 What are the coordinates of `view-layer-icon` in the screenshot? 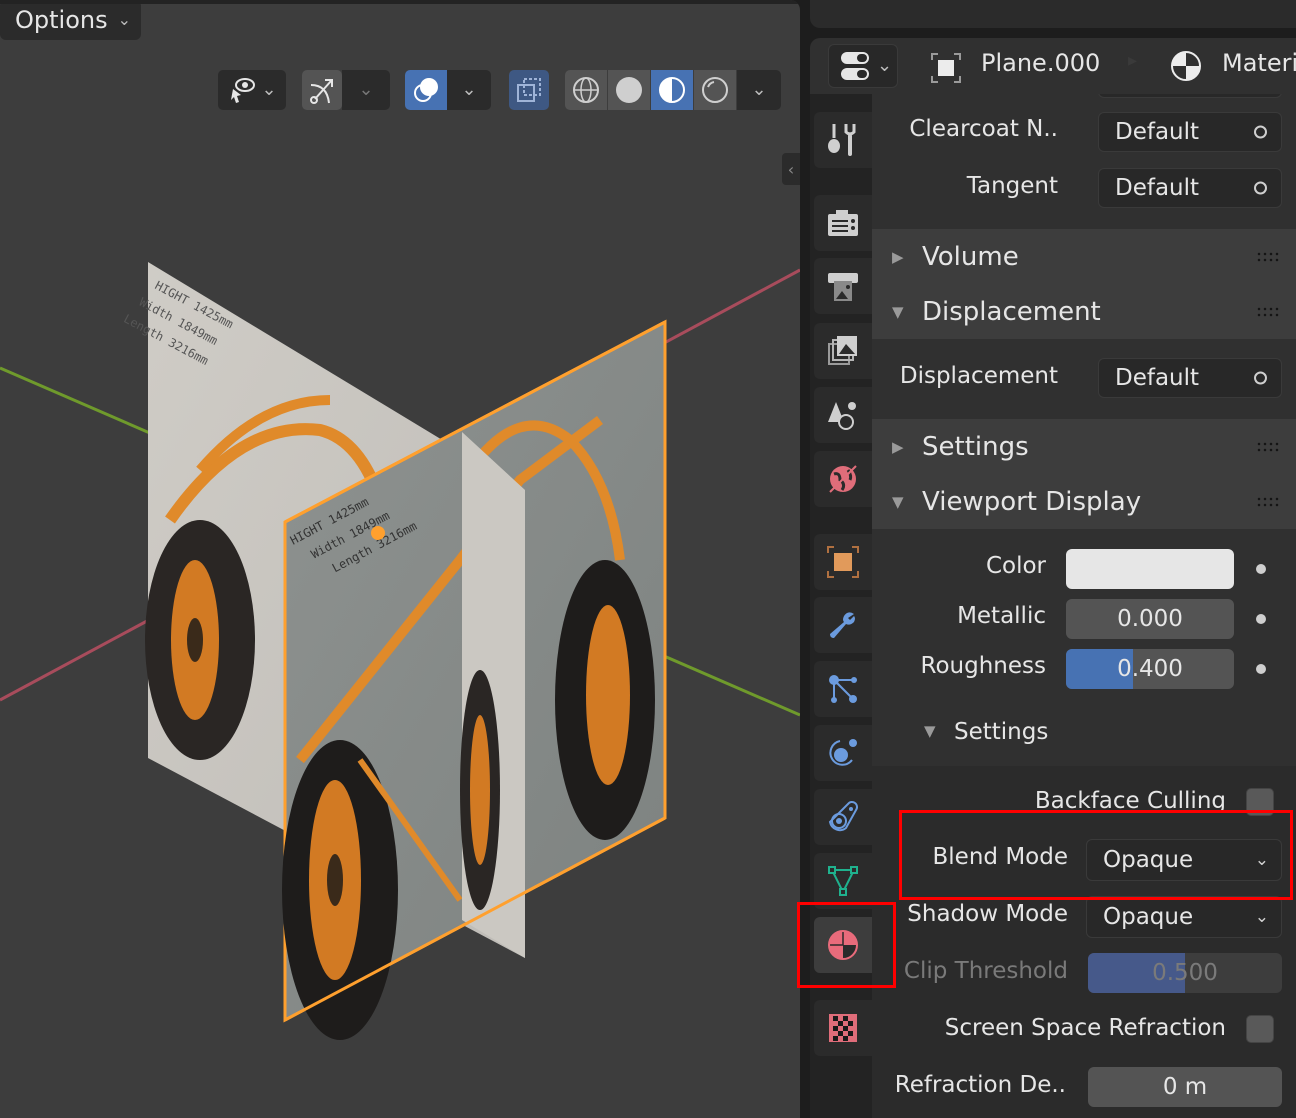 It's located at (842, 350).